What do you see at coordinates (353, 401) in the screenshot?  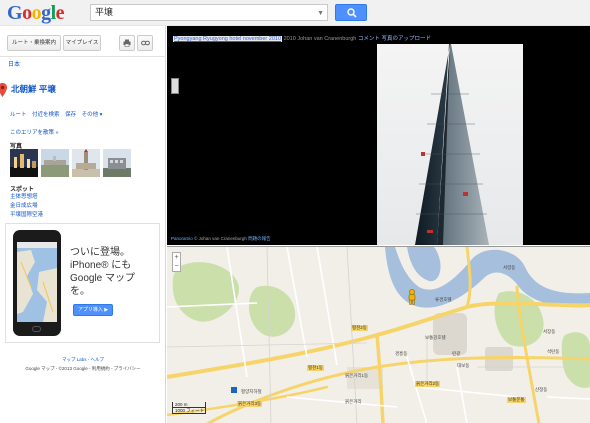 I see `map-label: 붉은거리` at bounding box center [353, 401].